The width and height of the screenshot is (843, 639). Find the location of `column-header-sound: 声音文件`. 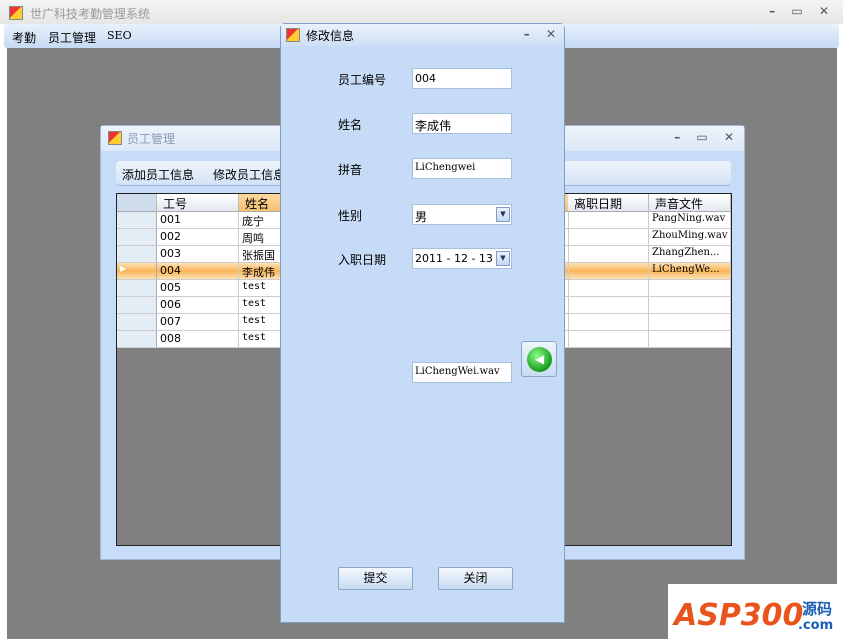

column-header-sound: 声音文件 is located at coordinates (690, 203).